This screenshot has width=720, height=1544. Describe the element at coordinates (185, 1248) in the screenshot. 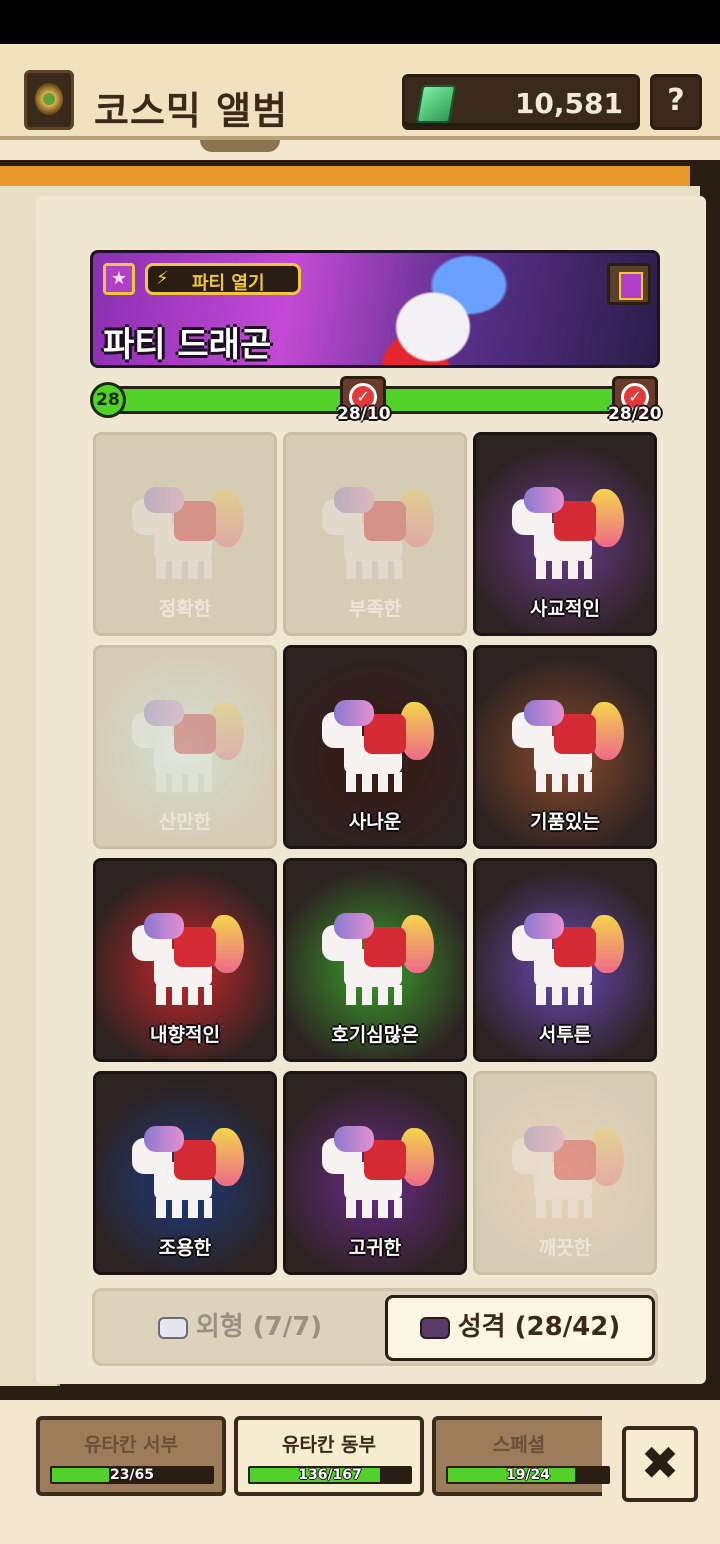

I see `card-label: 조용한` at that location.